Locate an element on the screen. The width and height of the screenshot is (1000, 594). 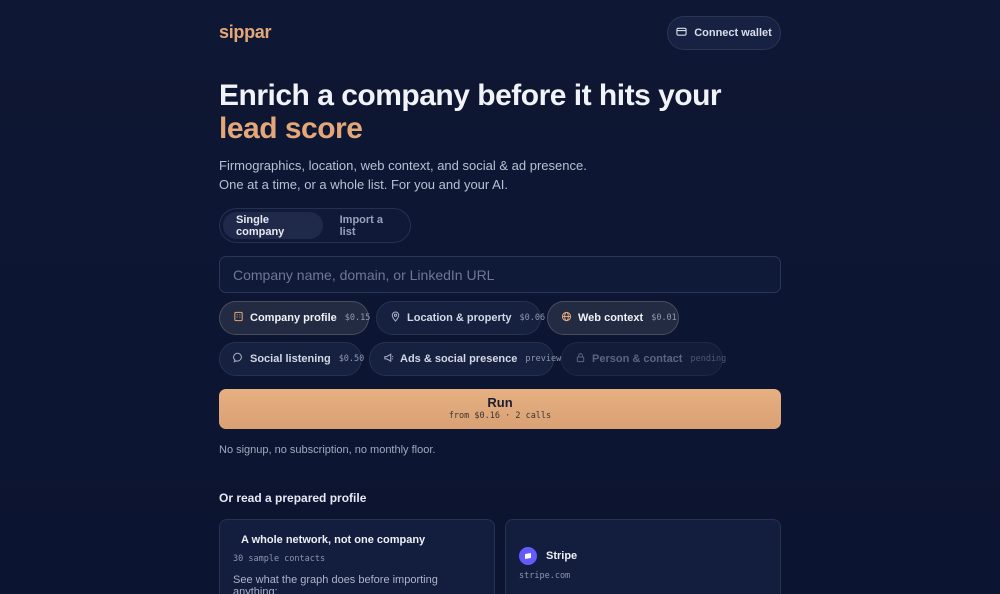
chip-person-contact: Person & contact pending is located at coordinates (644, 359).